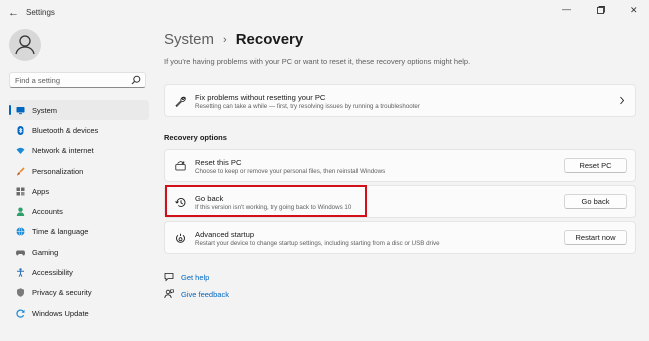 Image resolution: width=649 pixels, height=341 pixels. What do you see at coordinates (20, 171) in the screenshot?
I see `brush-icon` at bounding box center [20, 171].